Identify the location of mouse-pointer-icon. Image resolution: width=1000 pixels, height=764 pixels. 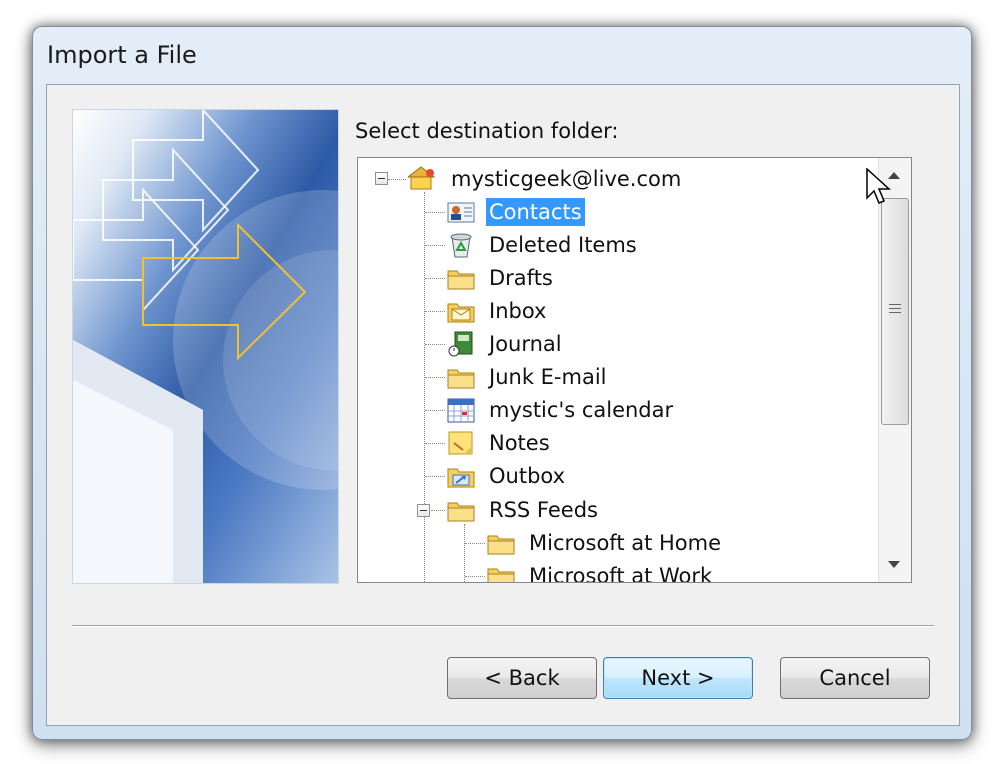
(878, 186).